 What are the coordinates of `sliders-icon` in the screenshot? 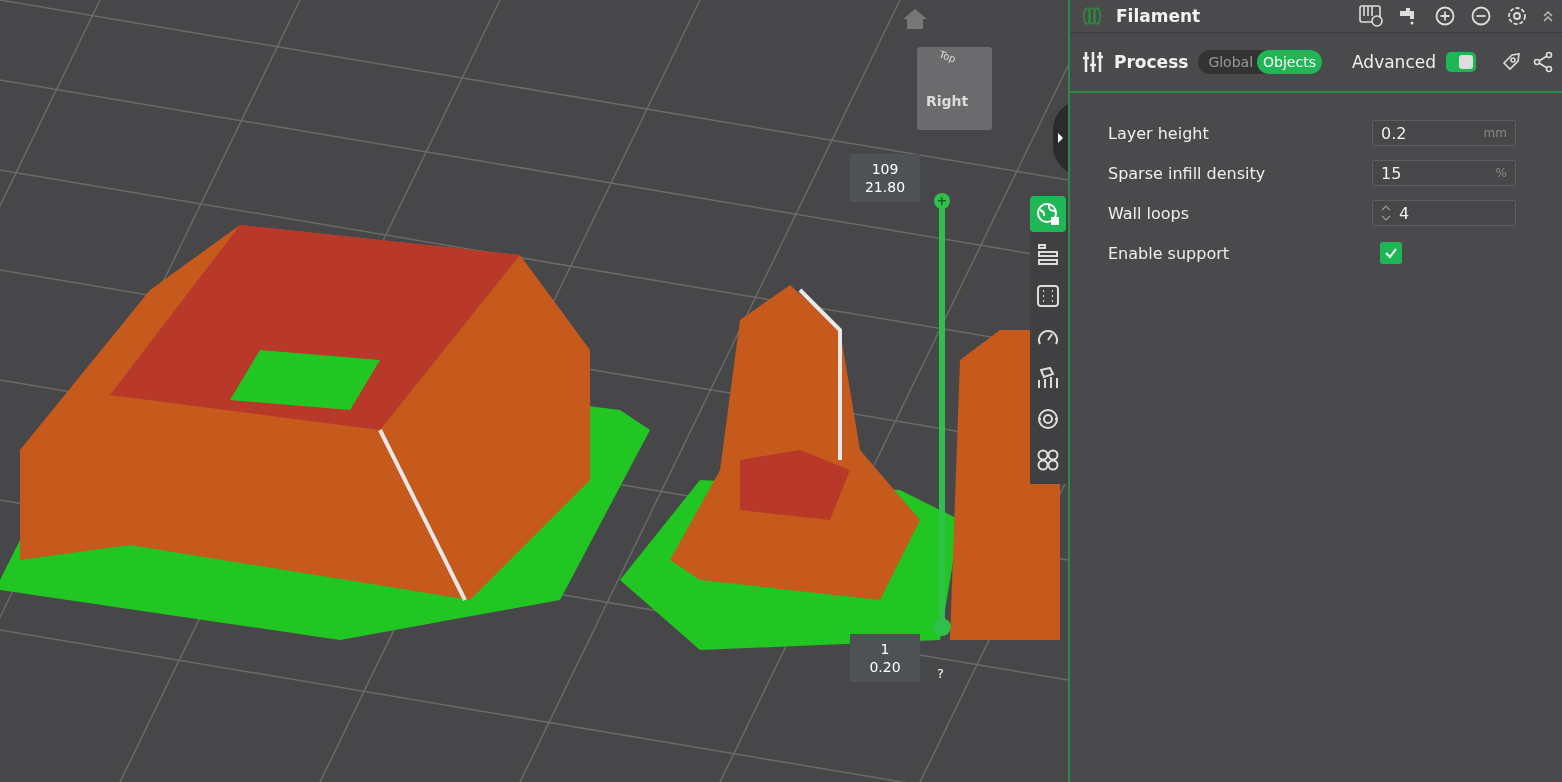 It's located at (1093, 62).